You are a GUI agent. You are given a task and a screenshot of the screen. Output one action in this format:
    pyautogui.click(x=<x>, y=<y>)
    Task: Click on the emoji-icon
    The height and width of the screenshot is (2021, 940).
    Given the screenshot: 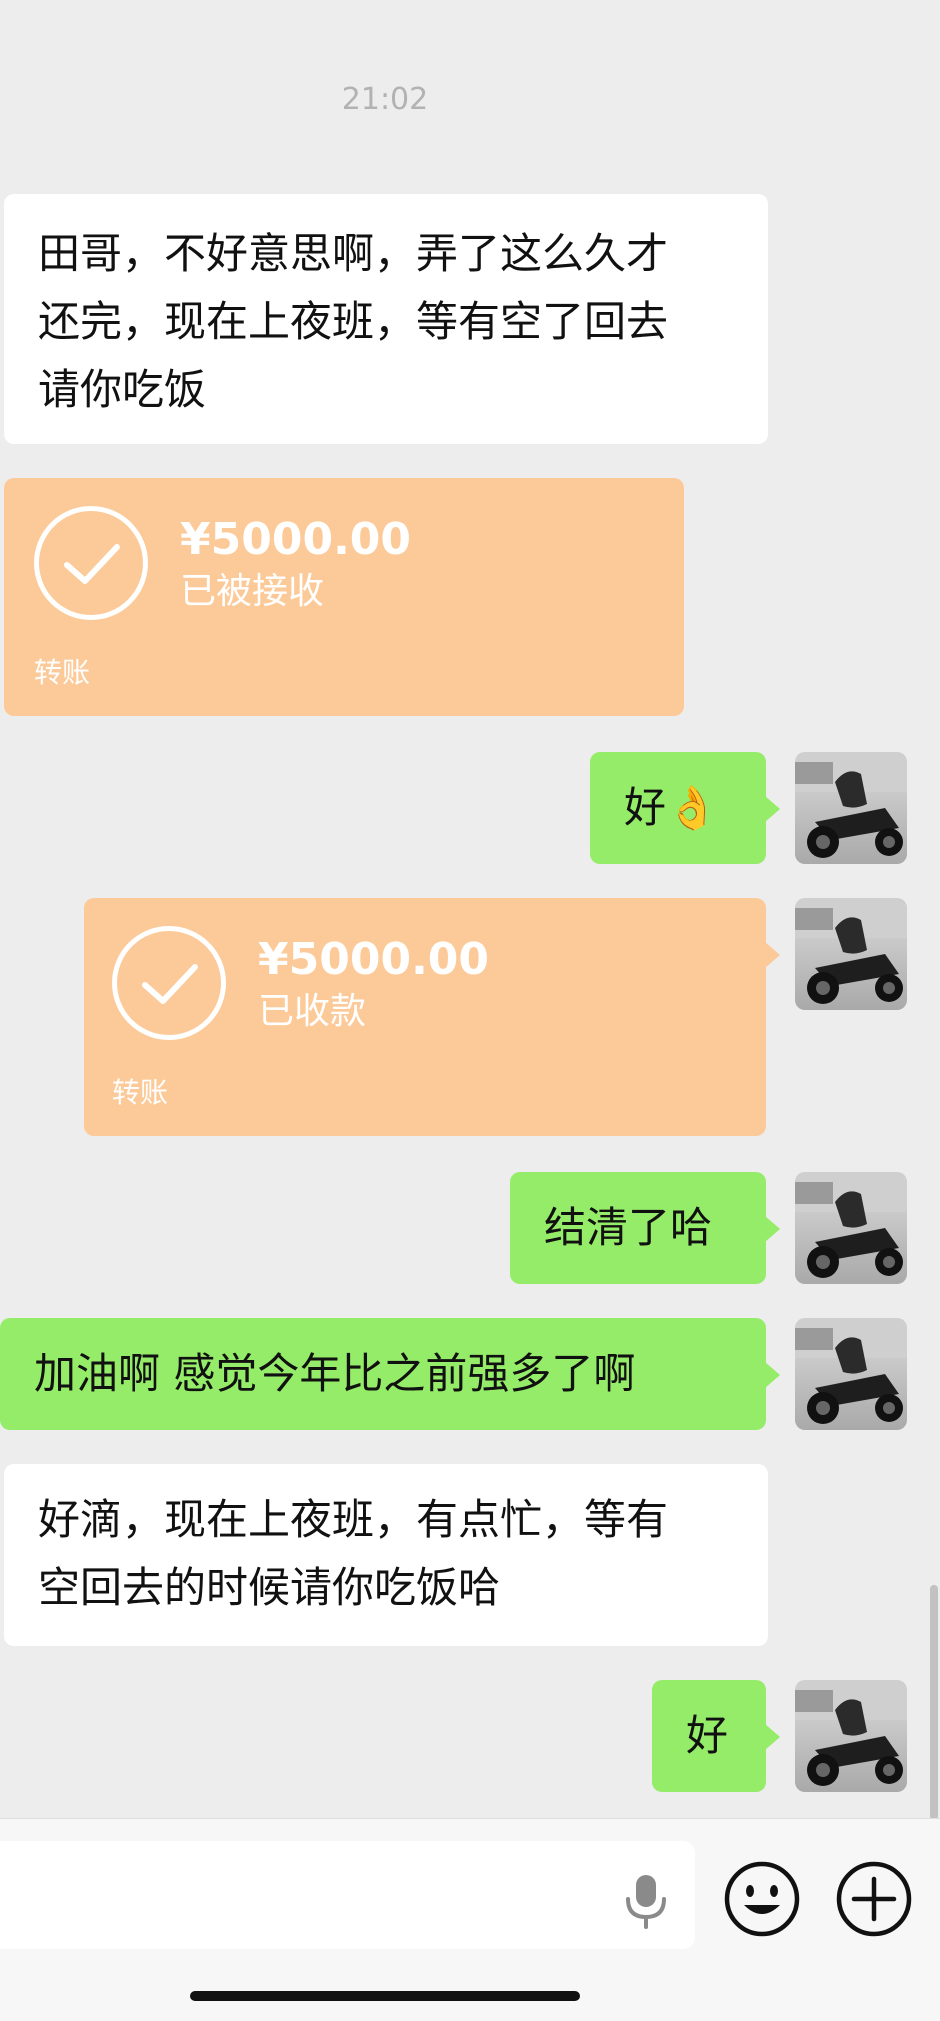 What is the action you would take?
    pyautogui.click(x=762, y=1899)
    